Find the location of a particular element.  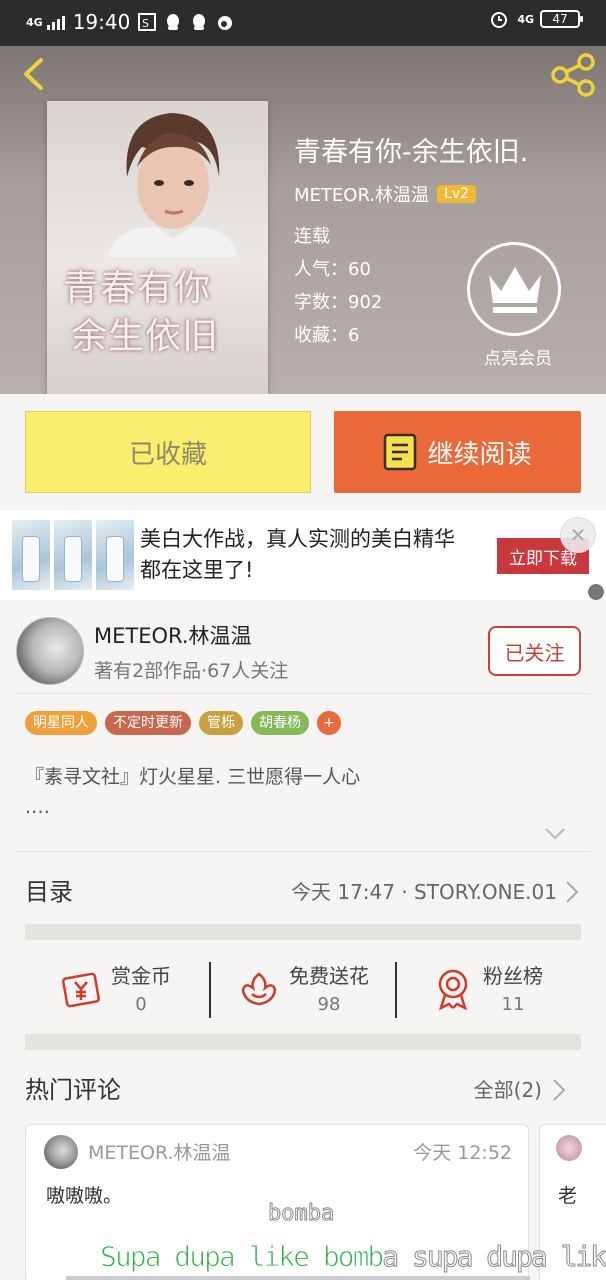

battery-level: 47 is located at coordinates (560, 19).